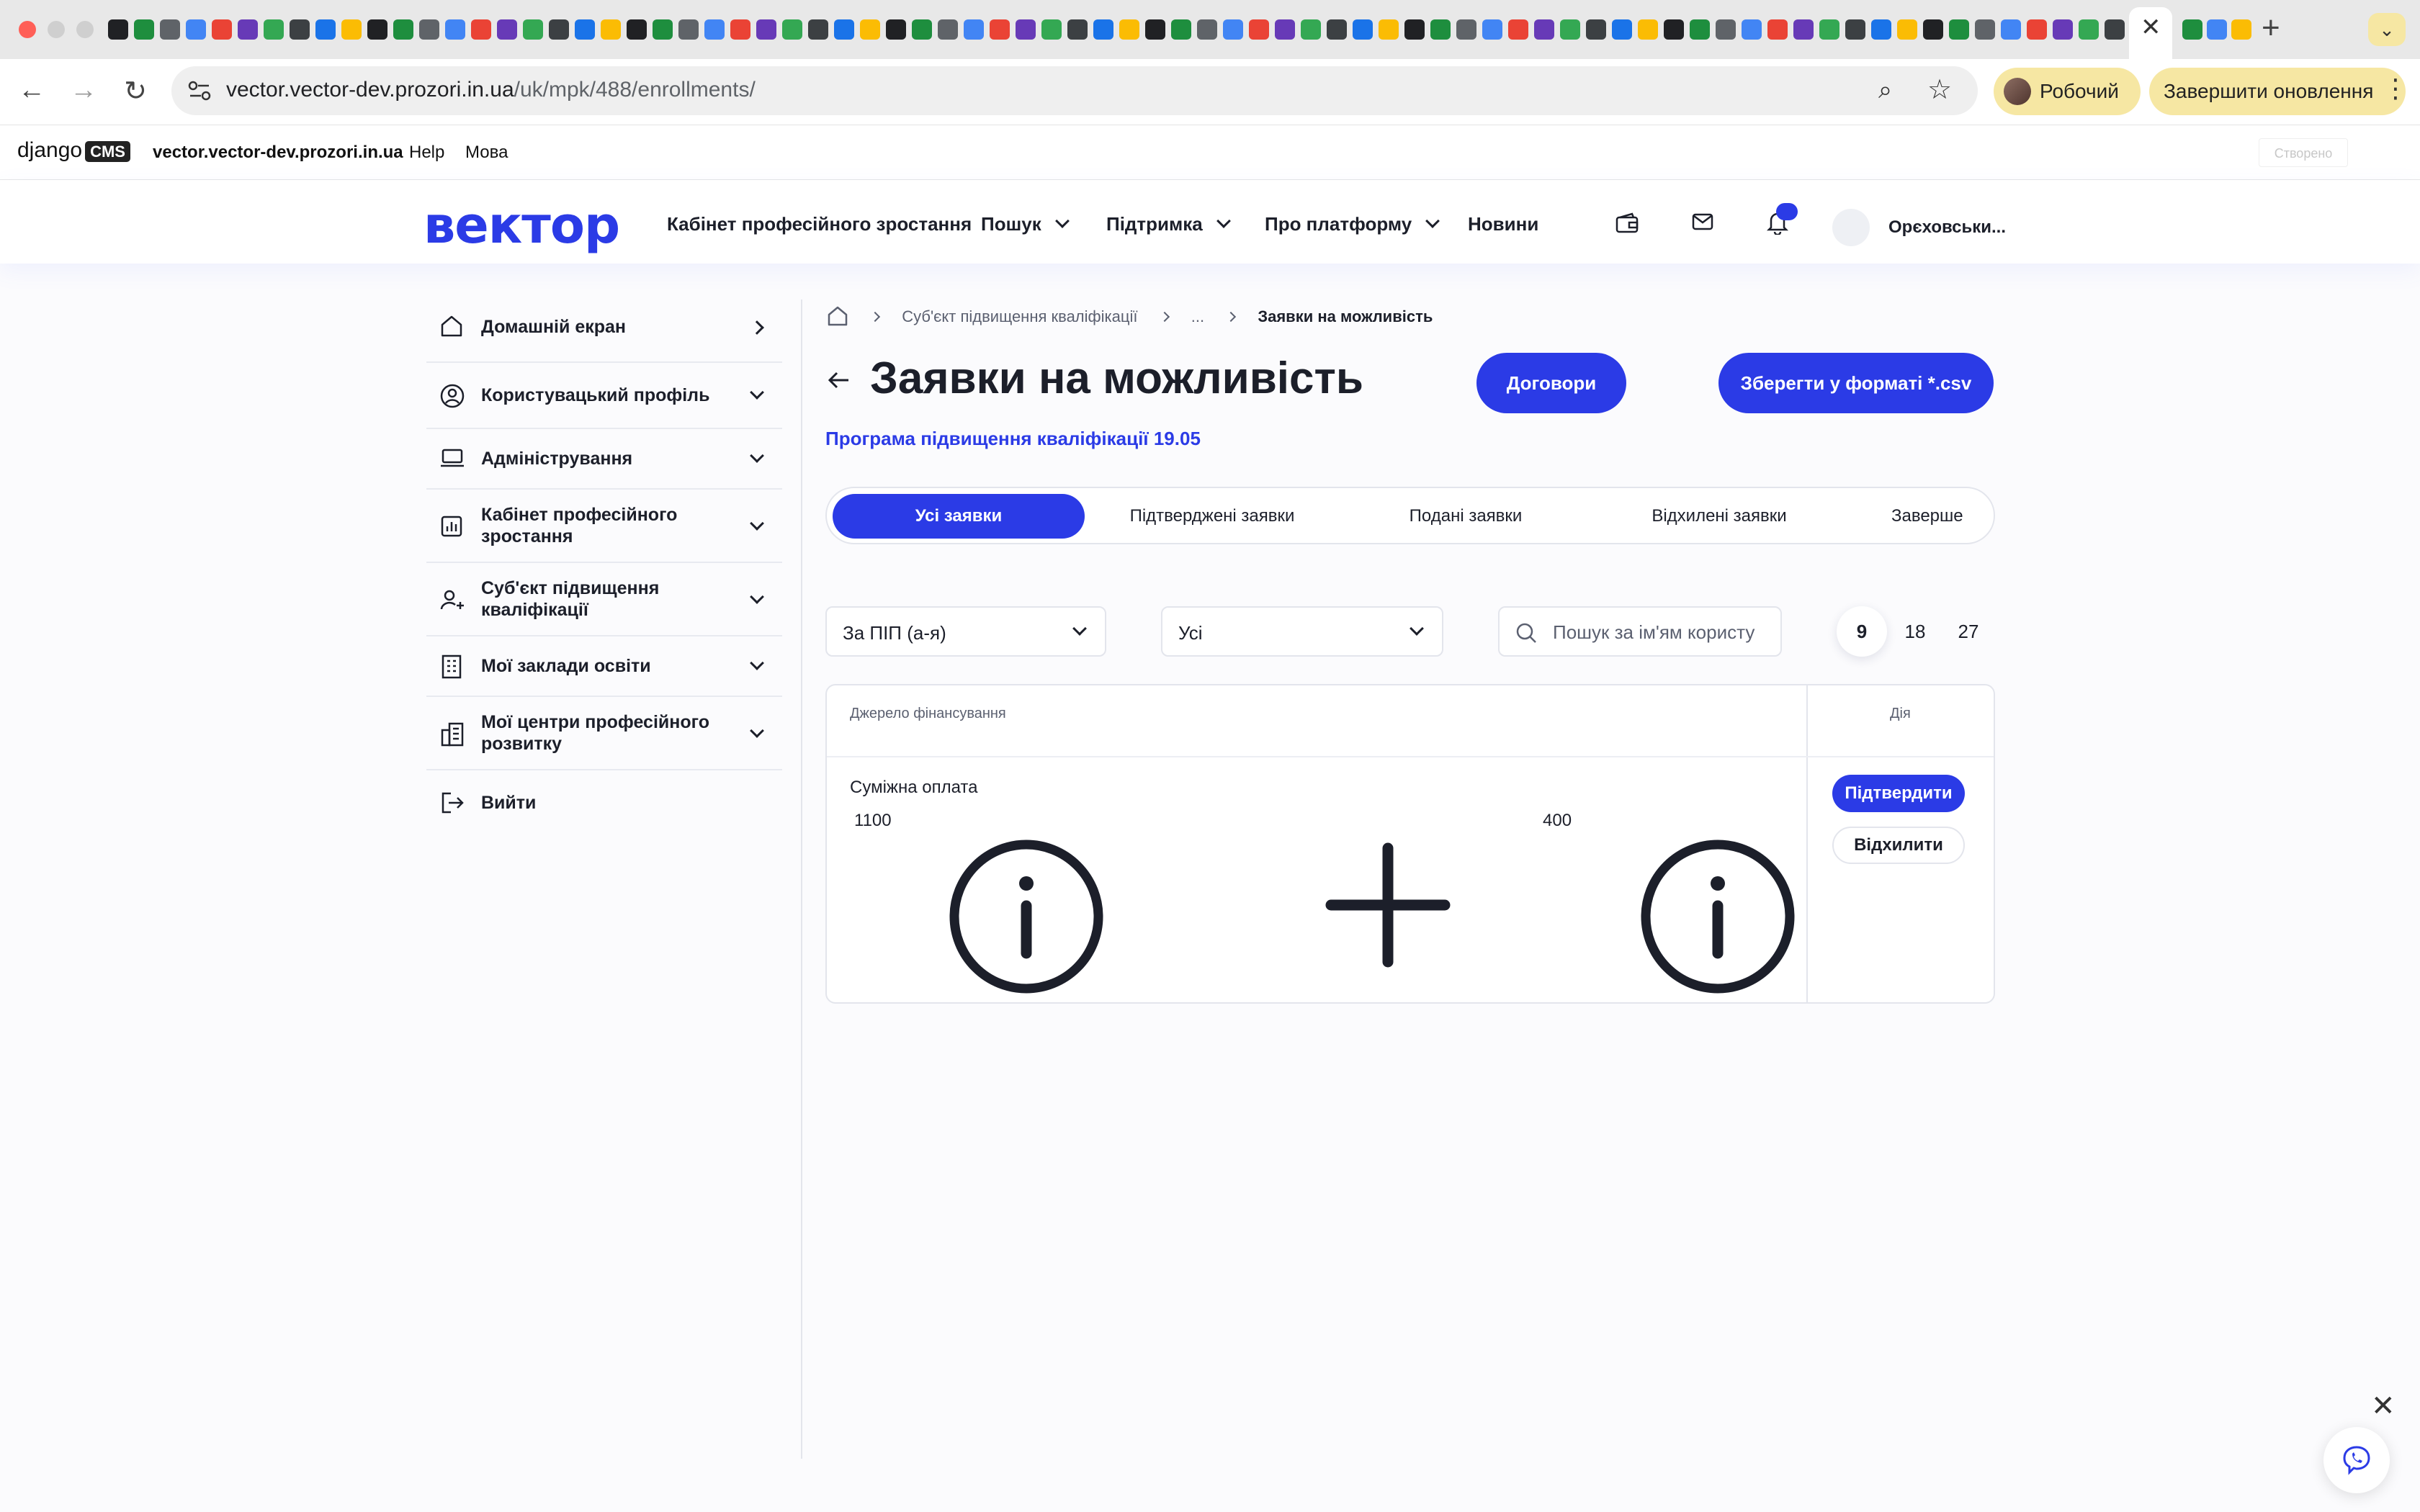 The image size is (2420, 1512). I want to click on cms-created-button: Створено, so click(2303, 152).